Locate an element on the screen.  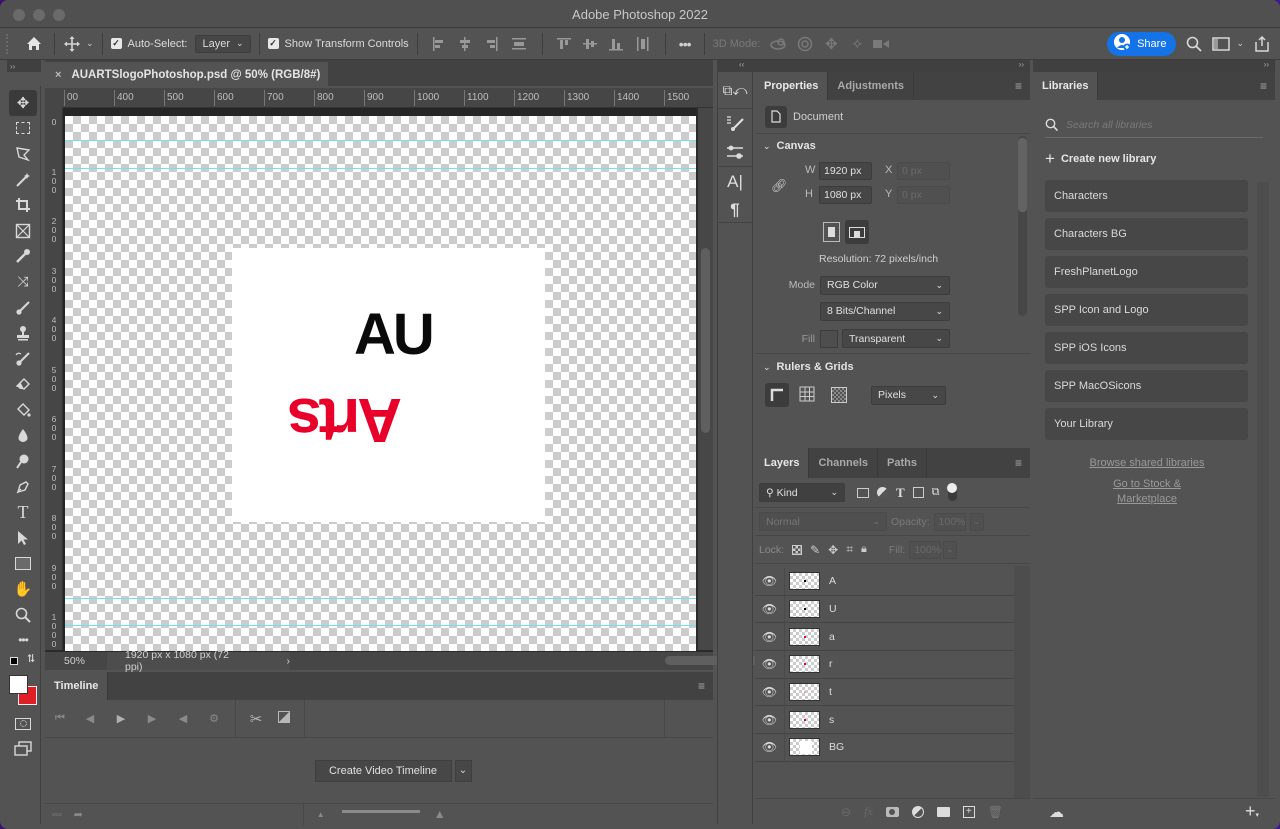
home-icon is located at coordinates (34, 43).